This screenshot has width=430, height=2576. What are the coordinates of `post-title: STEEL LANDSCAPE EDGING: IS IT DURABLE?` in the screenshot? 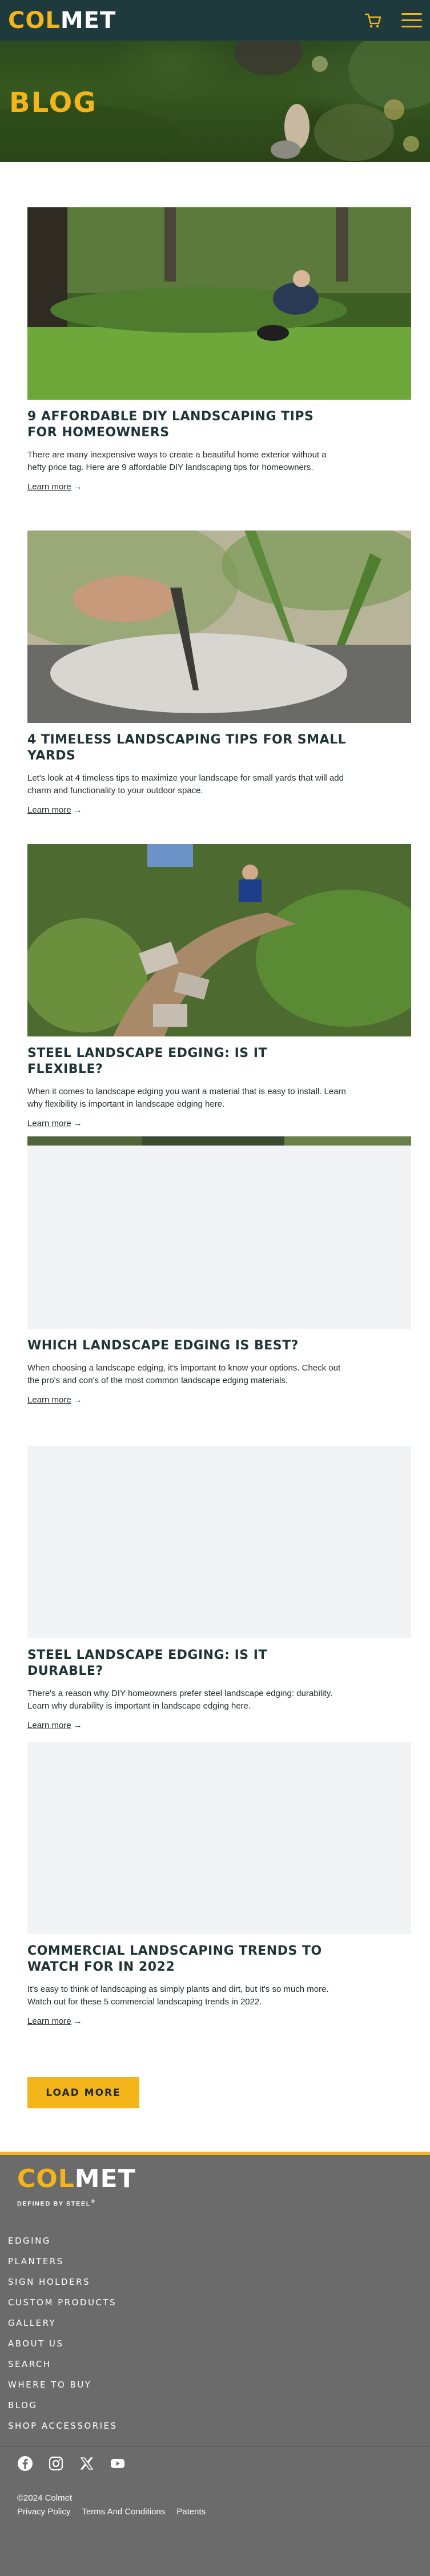 It's located at (187, 1663).